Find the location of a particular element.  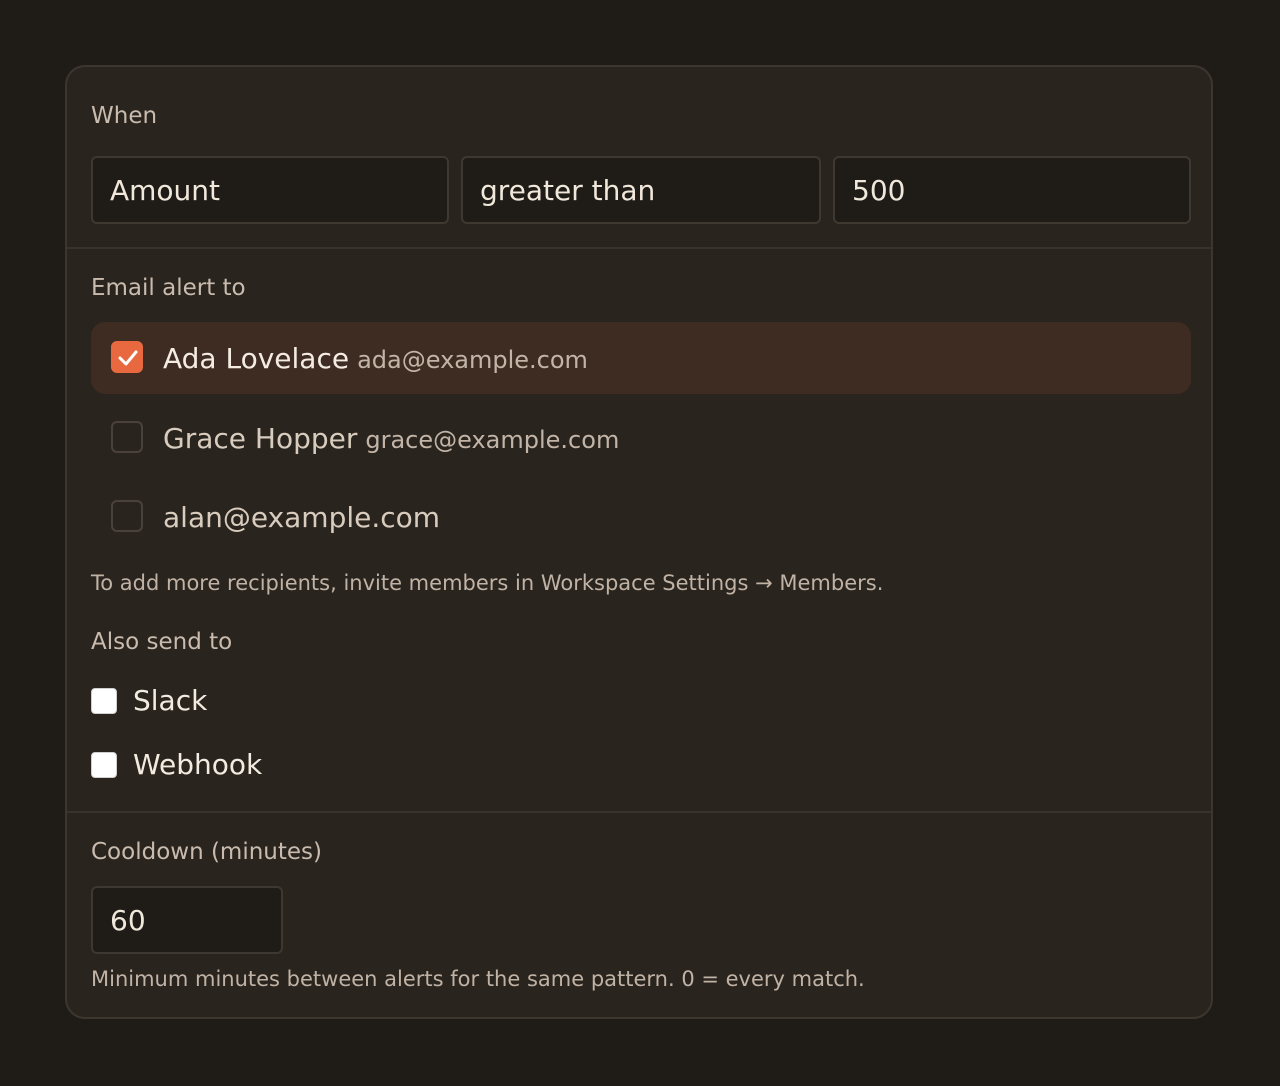

also-send-label: Also send to is located at coordinates (162, 642).